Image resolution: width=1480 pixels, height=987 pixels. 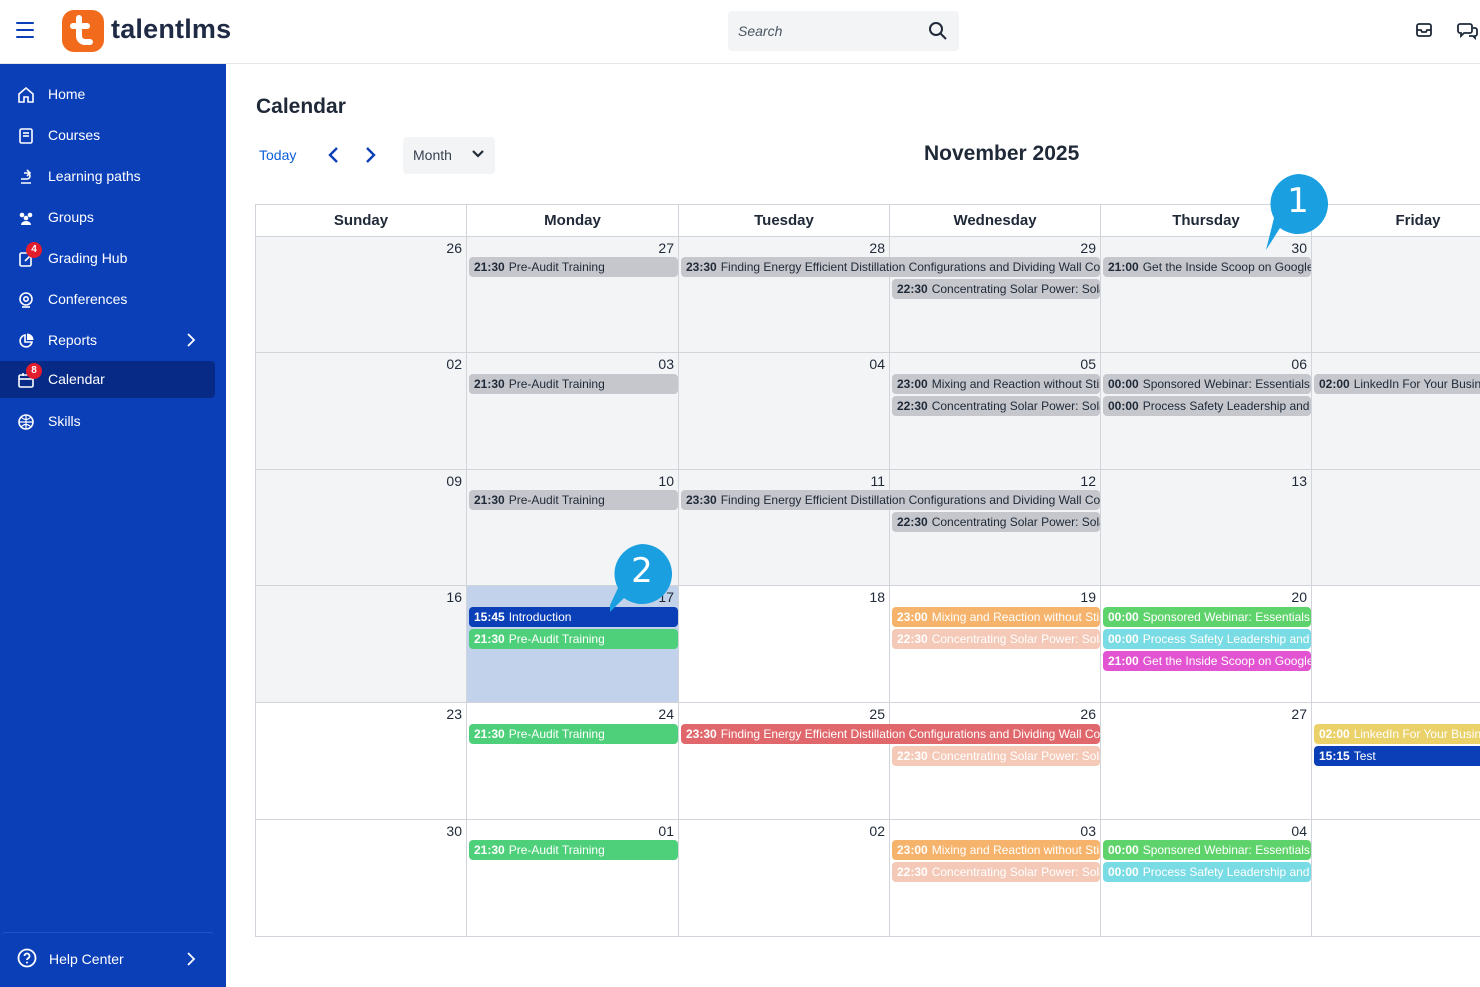 I want to click on next-month-icon, so click(x=370, y=155).